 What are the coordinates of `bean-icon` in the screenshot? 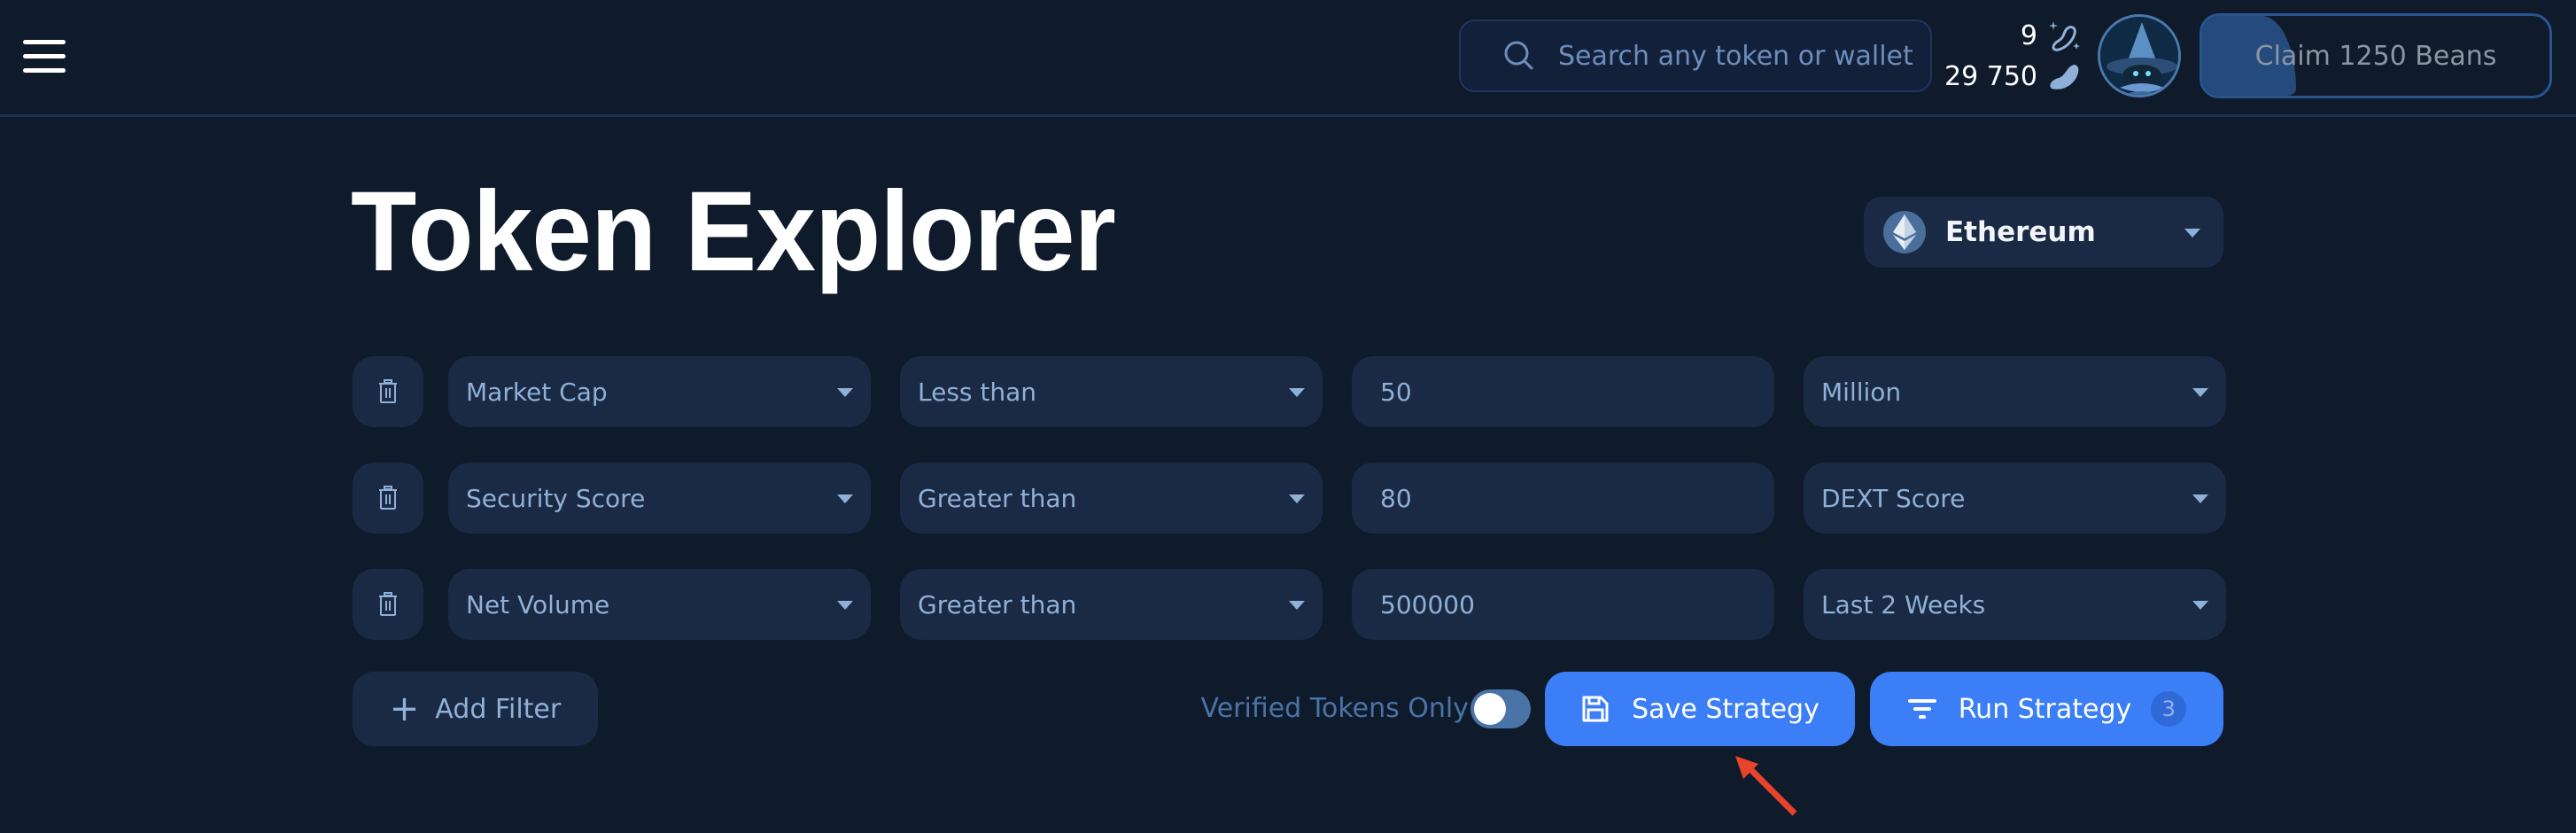 It's located at (2064, 77).